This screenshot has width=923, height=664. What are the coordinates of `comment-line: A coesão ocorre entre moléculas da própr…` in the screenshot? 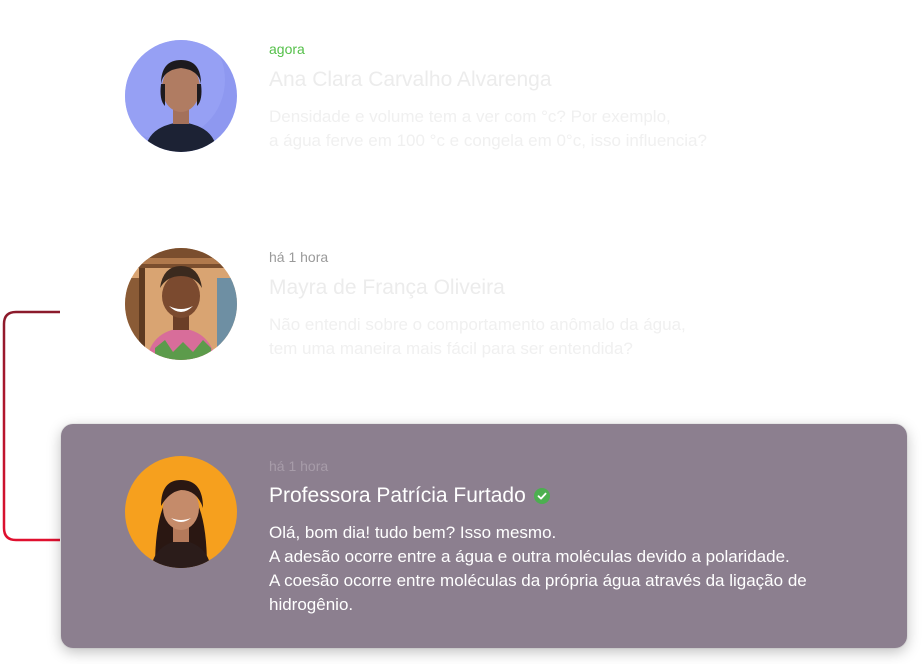 It's located at (538, 580).